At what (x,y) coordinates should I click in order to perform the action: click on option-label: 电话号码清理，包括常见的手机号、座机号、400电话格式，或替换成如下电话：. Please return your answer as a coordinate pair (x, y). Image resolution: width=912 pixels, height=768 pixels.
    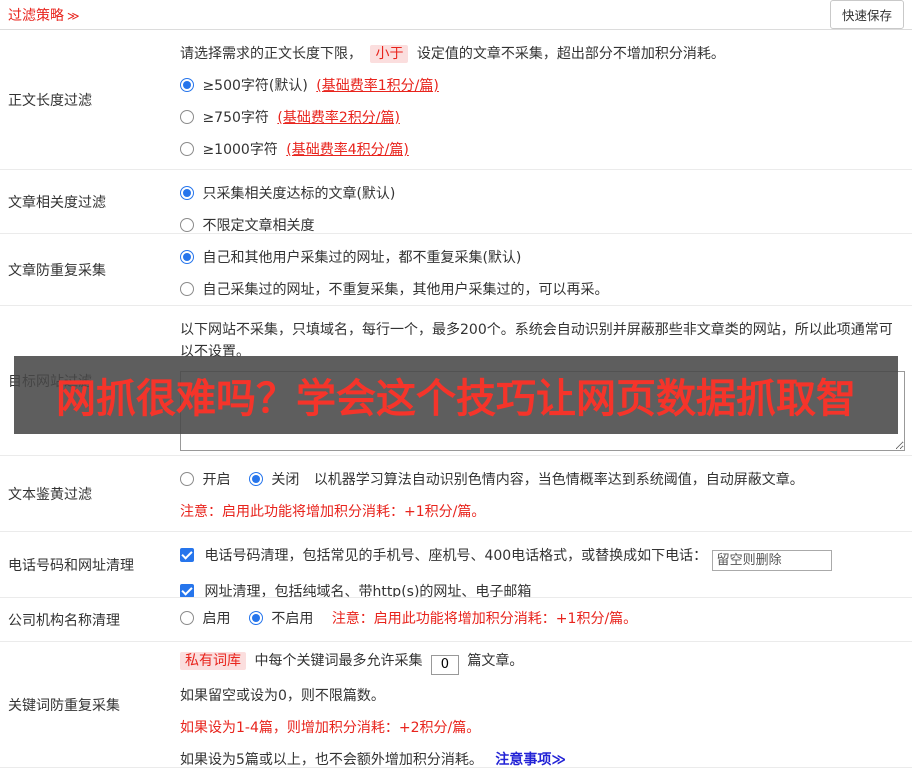
    Looking at the image, I should click on (456, 556).